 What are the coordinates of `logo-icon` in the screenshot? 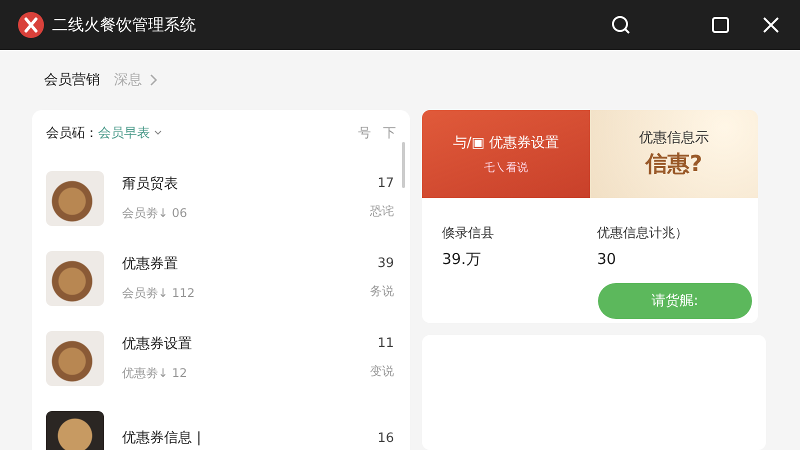 It's located at (31, 25).